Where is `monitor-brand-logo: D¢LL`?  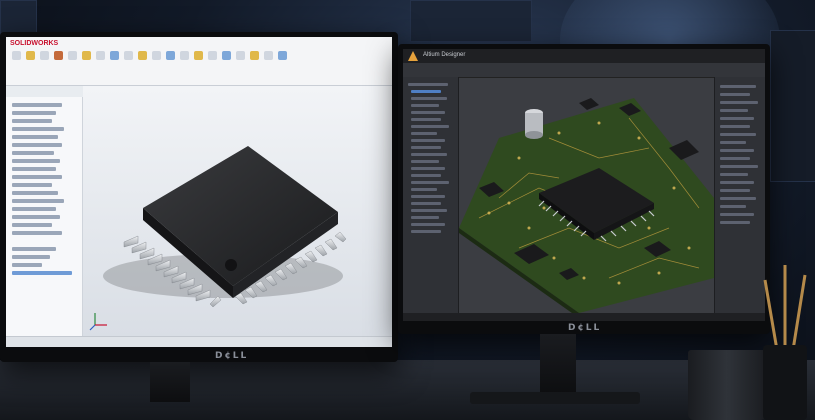
monitor-brand-logo: D¢LL is located at coordinates (232, 356).